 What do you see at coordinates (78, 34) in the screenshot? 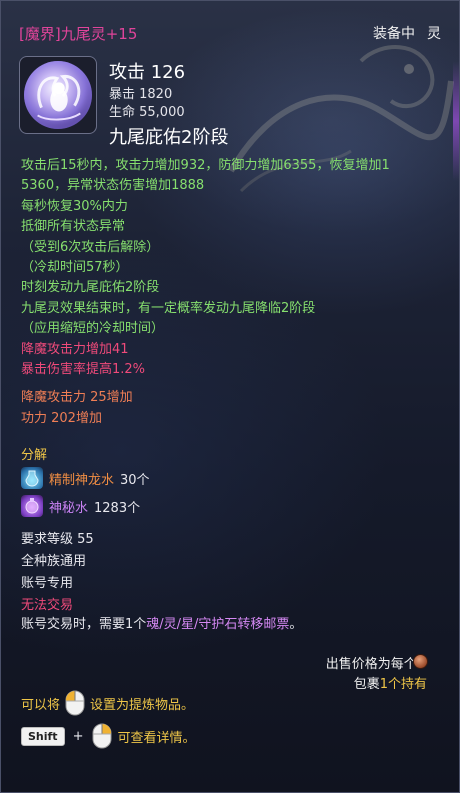
I see `item-name: [魔界]九尾灵+15` at bounding box center [78, 34].